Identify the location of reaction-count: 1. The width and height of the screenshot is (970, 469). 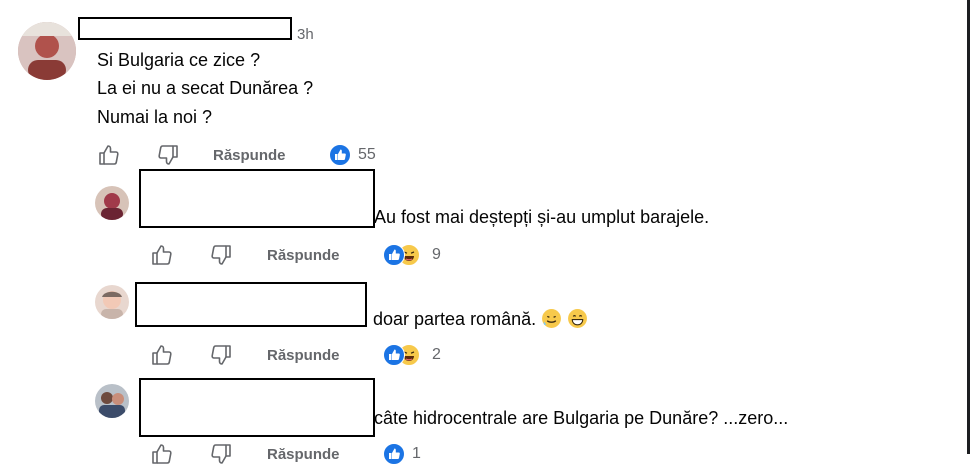
(416, 453).